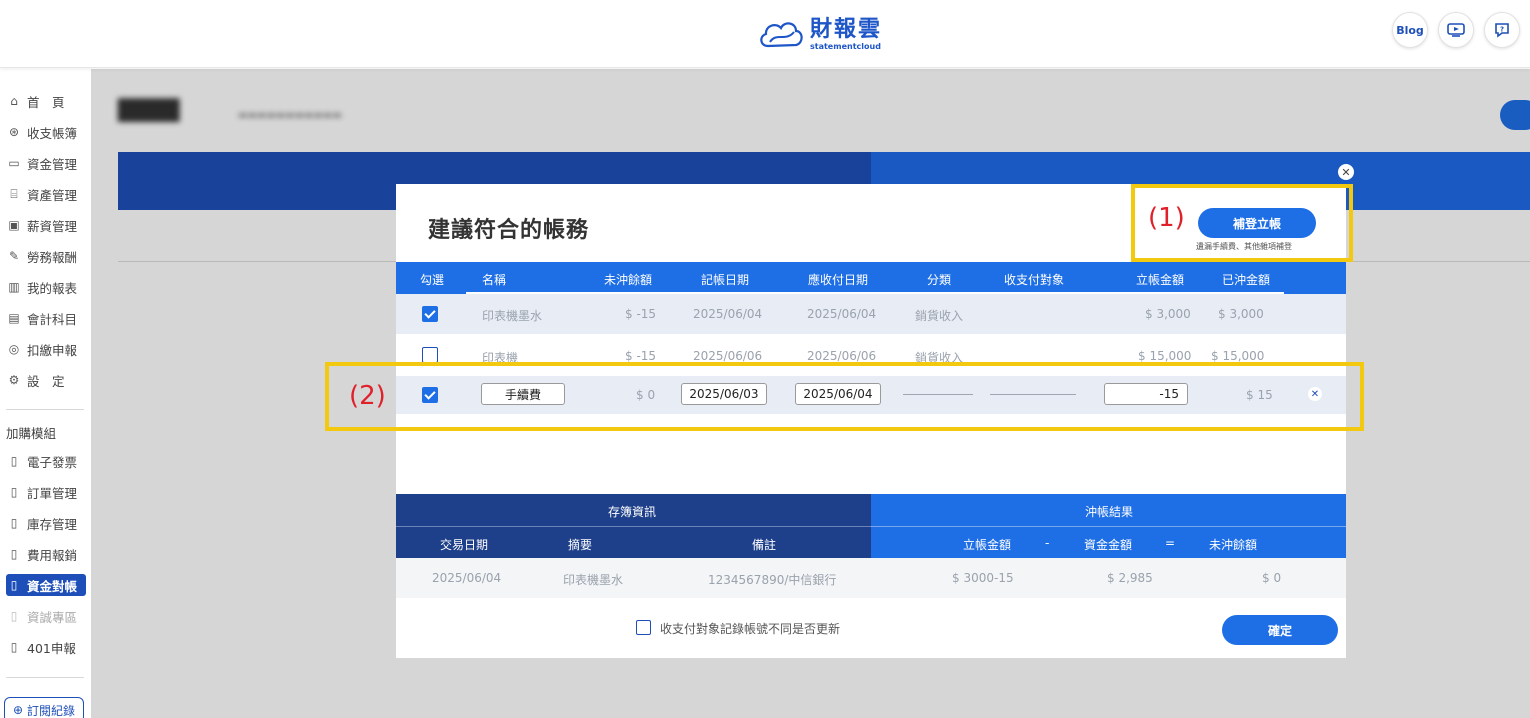 Image resolution: width=1530 pixels, height=718 pixels. What do you see at coordinates (18, 710) in the screenshot?
I see `globe-icon: ⊕` at bounding box center [18, 710].